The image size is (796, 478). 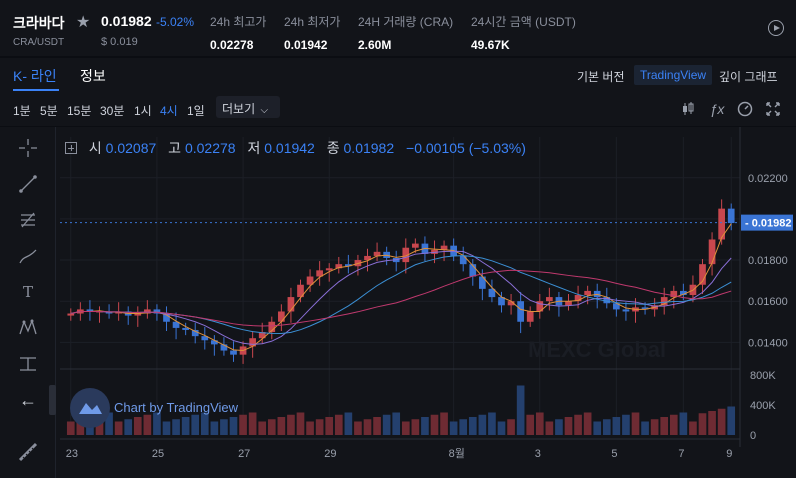 I want to click on time-tick-label: 23, so click(x=72, y=454).